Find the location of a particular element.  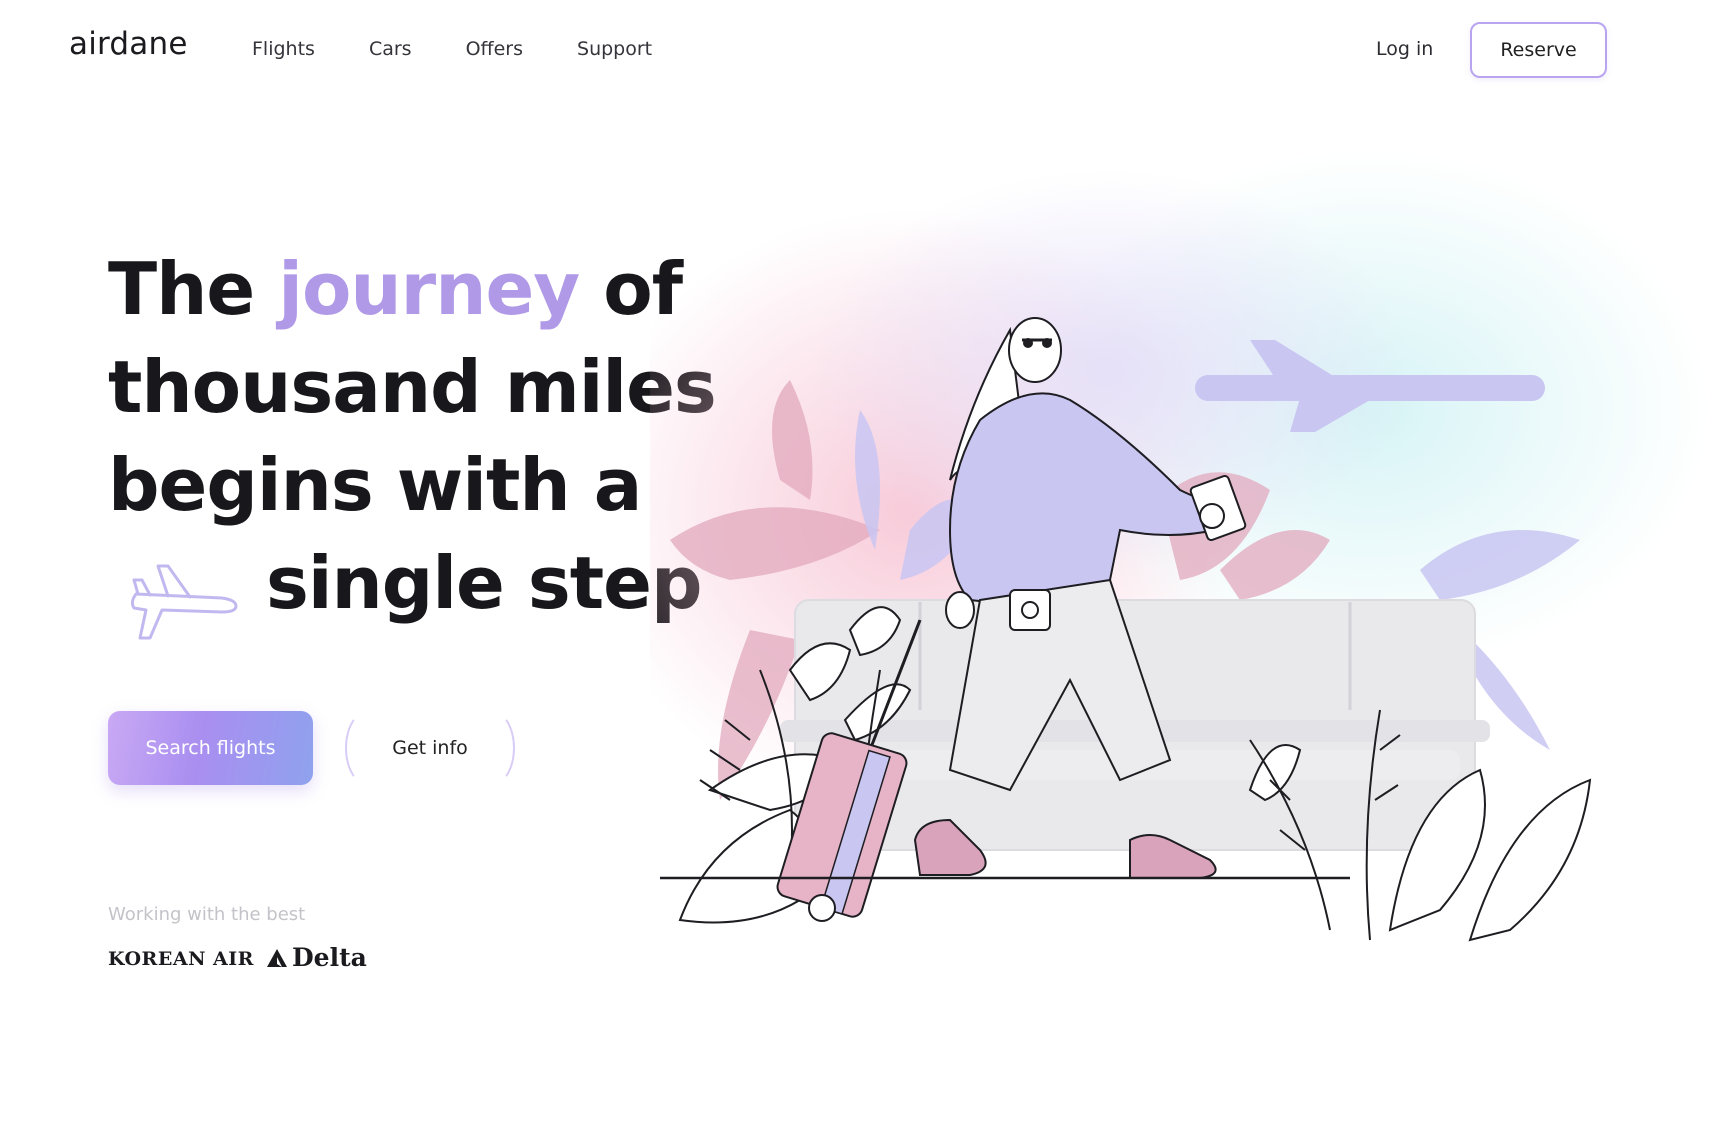

login-link: Log in is located at coordinates (1404, 49).